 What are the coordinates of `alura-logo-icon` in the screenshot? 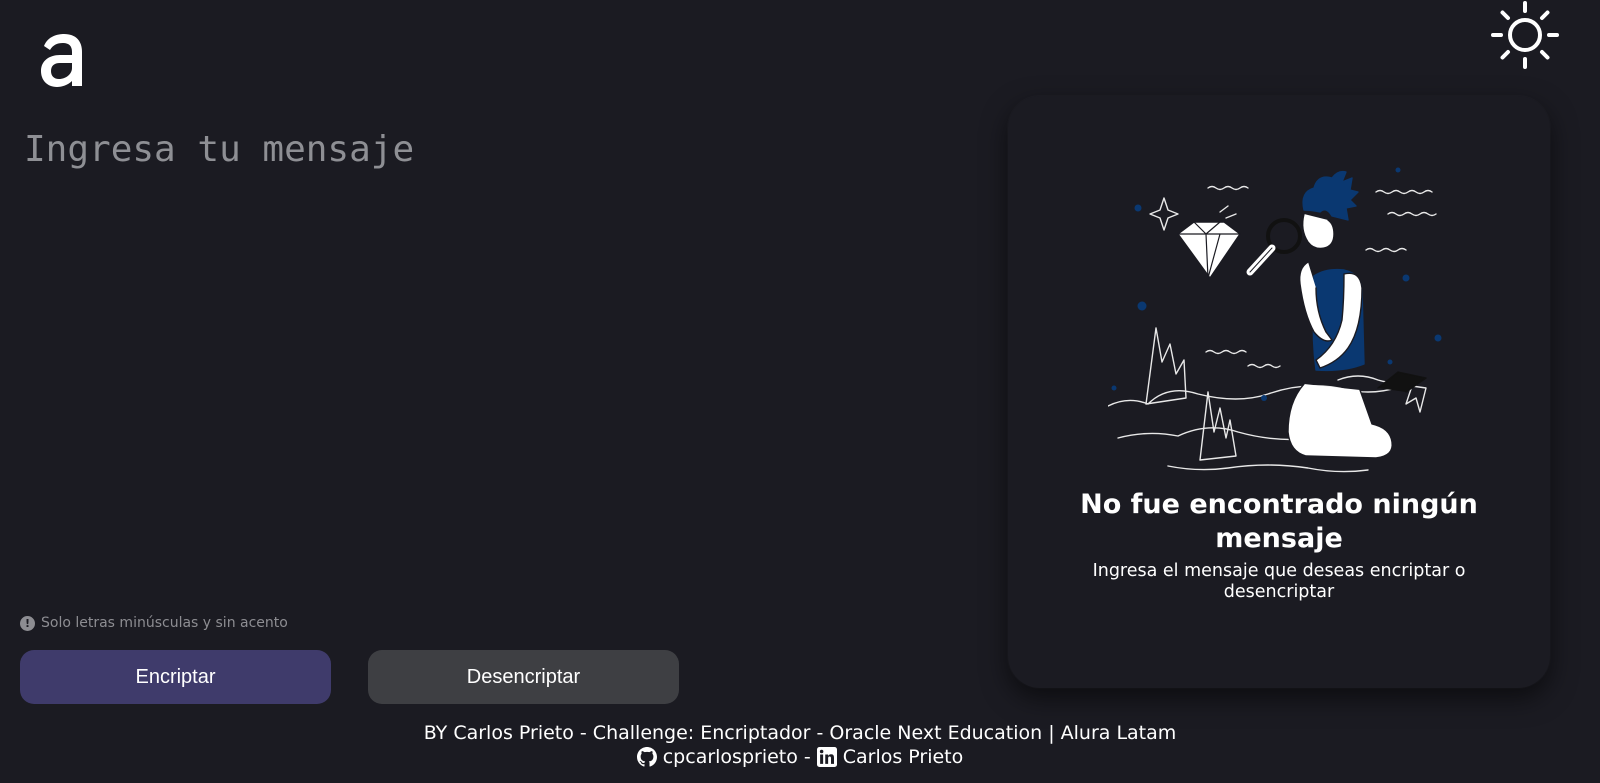 It's located at (62, 59).